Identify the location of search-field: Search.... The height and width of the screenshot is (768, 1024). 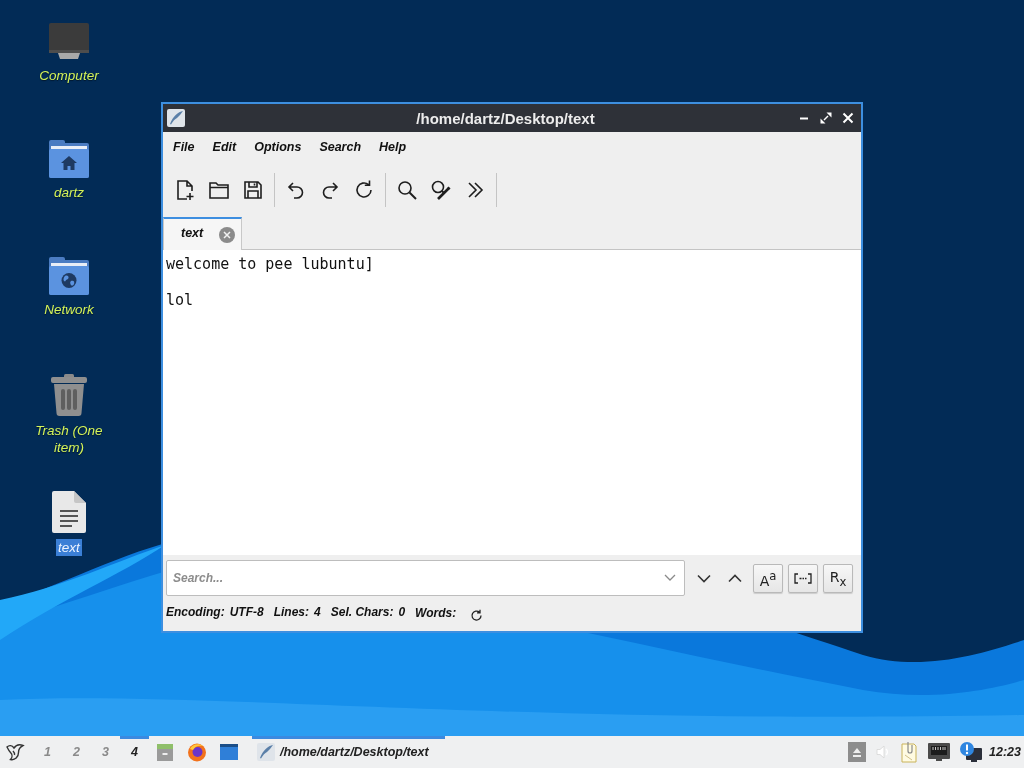
(425, 578).